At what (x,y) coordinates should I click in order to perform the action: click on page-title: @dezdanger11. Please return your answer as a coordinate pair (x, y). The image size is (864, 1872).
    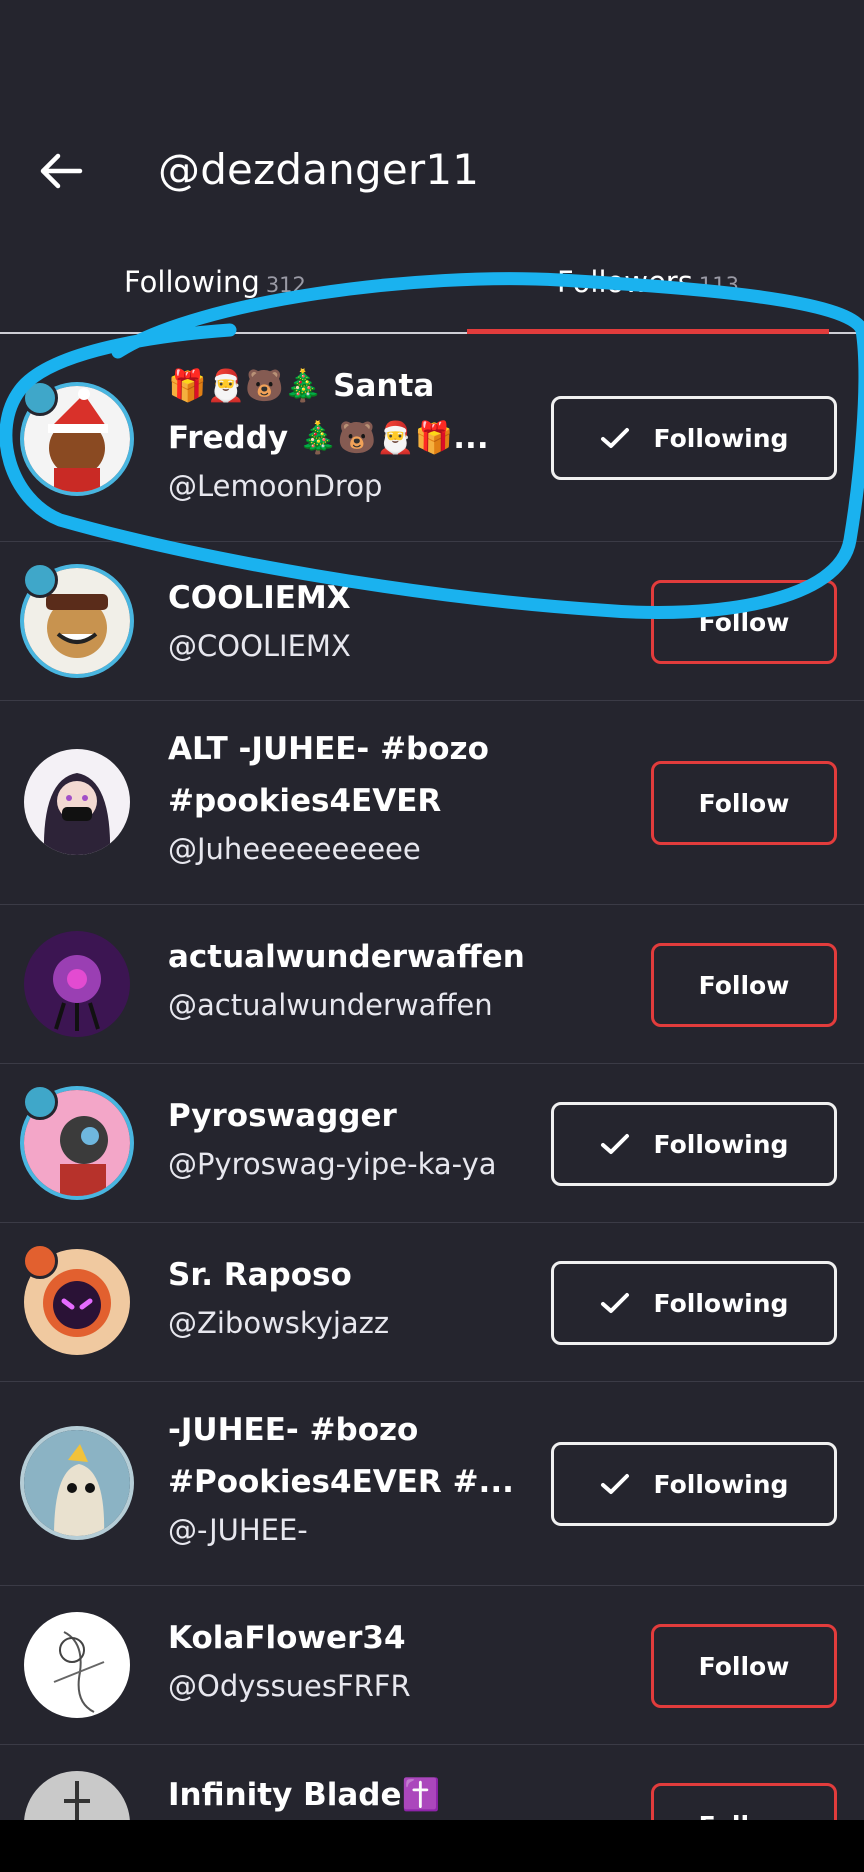
    Looking at the image, I should click on (319, 169).